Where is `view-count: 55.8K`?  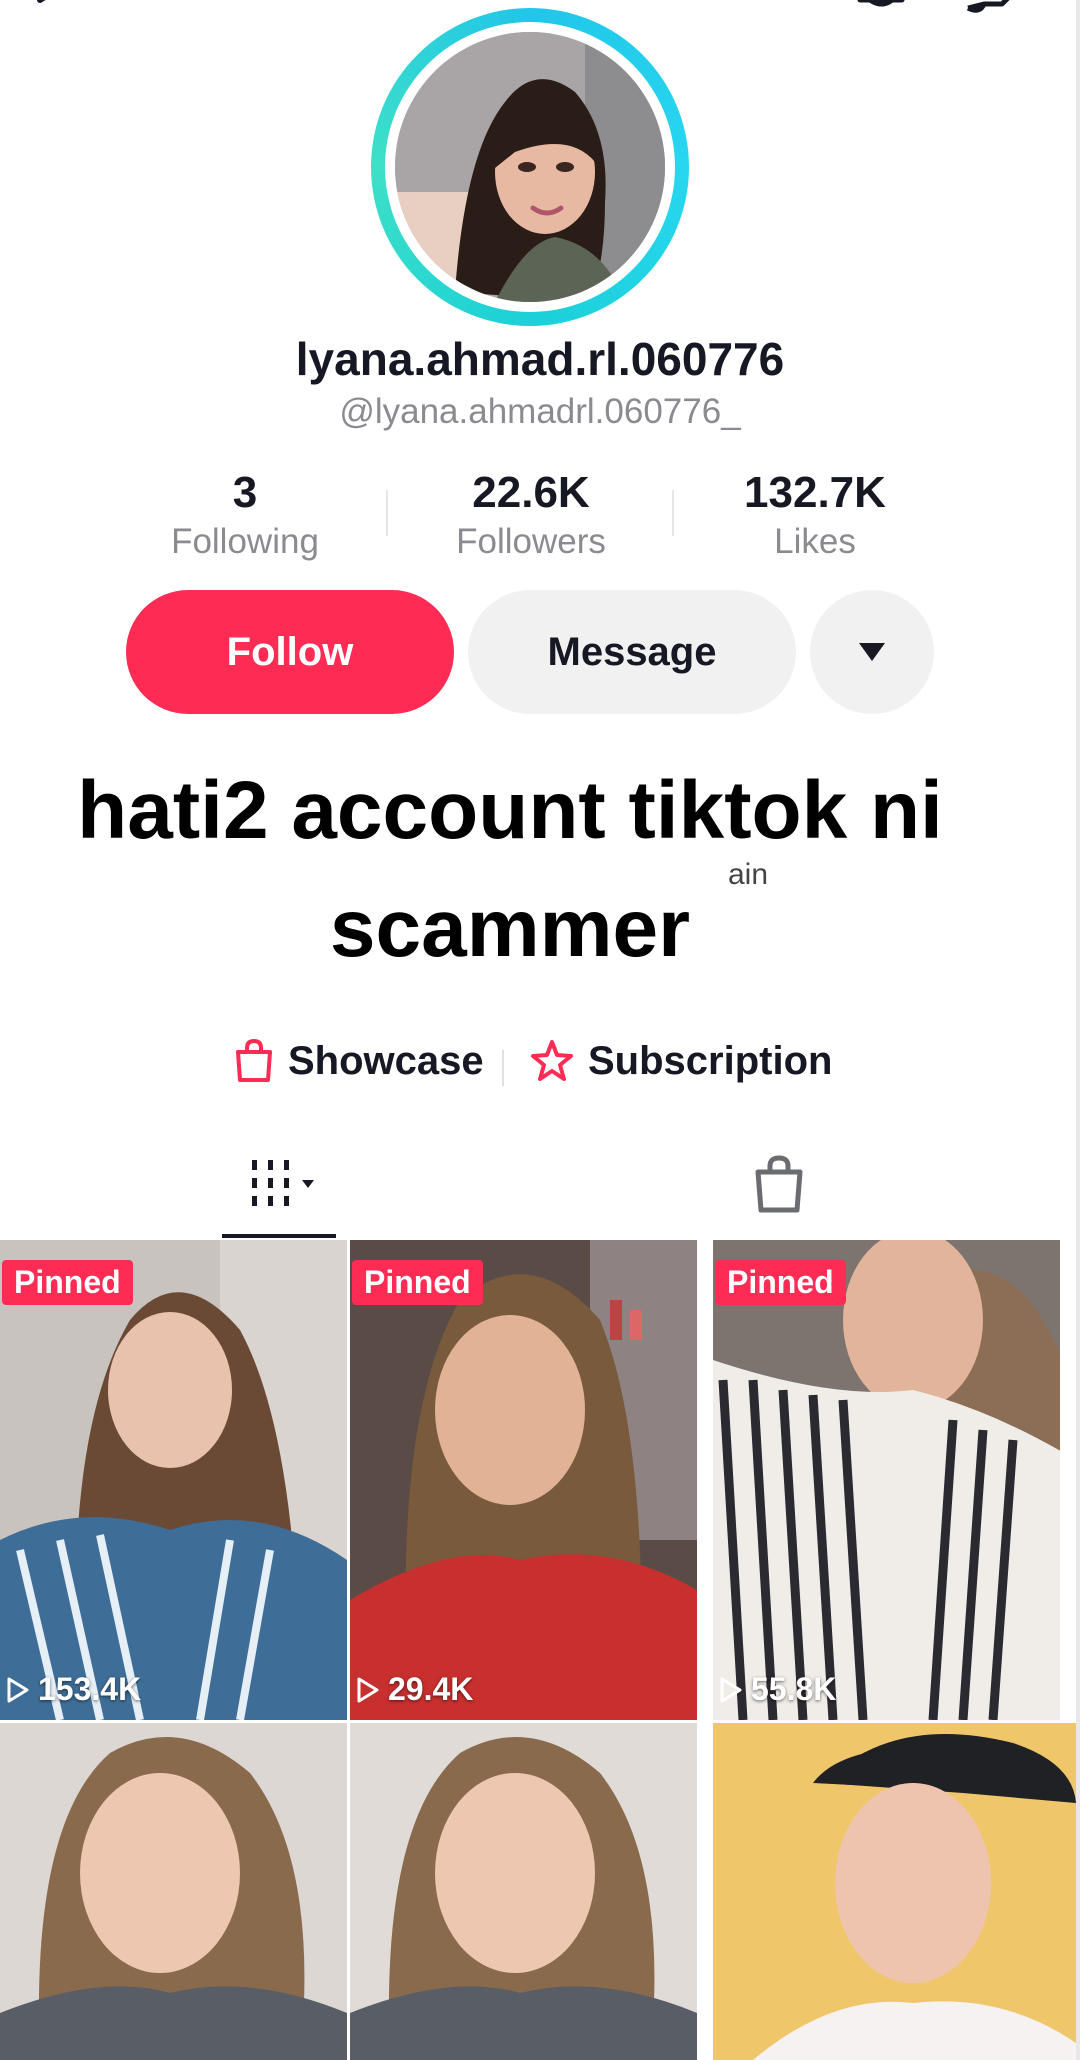
view-count: 55.8K is located at coordinates (777, 1689).